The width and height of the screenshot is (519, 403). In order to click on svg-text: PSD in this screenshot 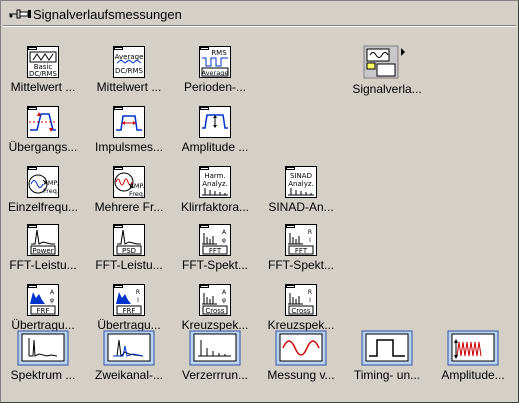, I will do `click(129, 251)`.